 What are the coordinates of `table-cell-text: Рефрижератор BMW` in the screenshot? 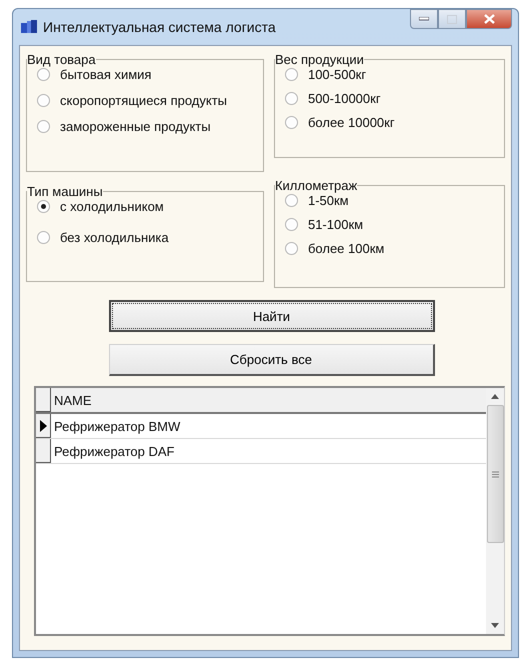 It's located at (117, 427).